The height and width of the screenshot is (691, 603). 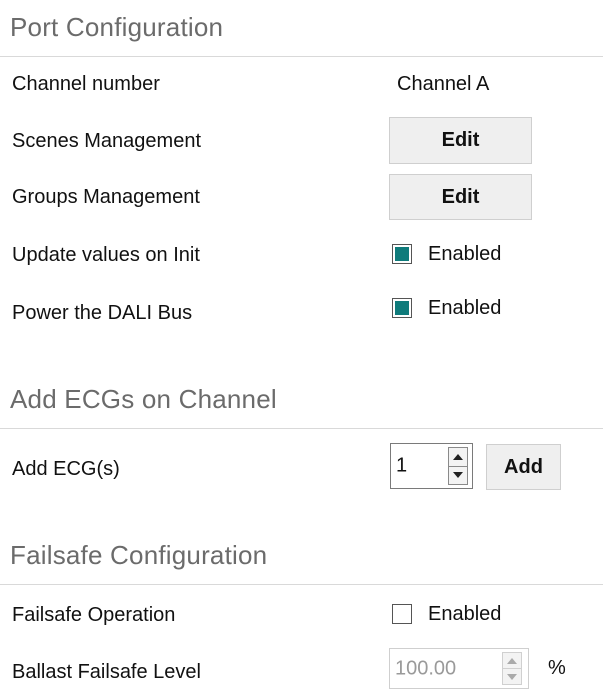 I want to click on update-values-on-init-checkbox, so click(x=402, y=254).